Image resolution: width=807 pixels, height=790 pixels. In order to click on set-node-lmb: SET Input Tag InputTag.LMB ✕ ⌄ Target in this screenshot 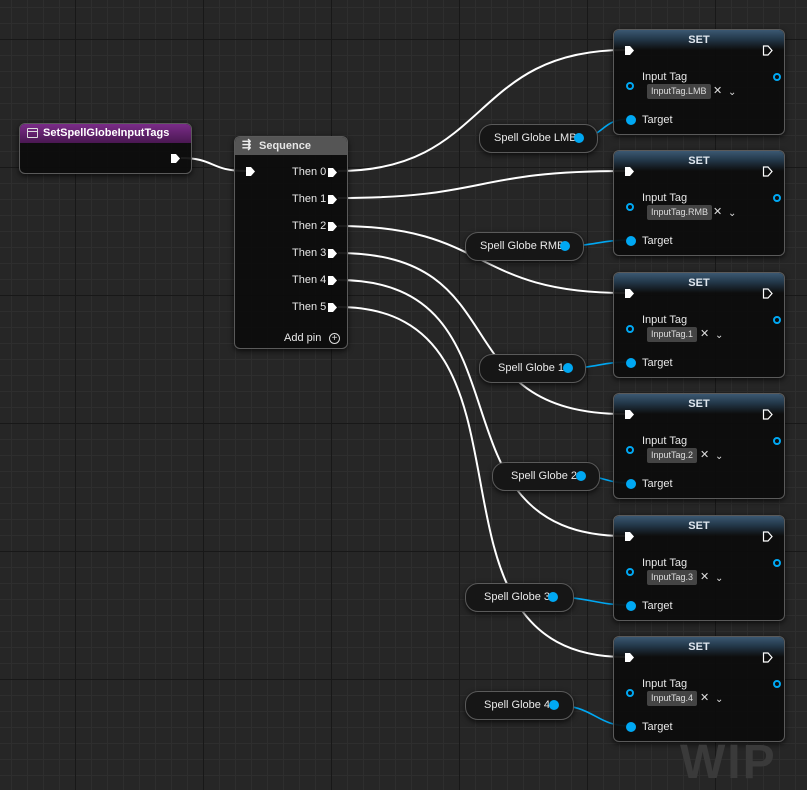, I will do `click(699, 82)`.